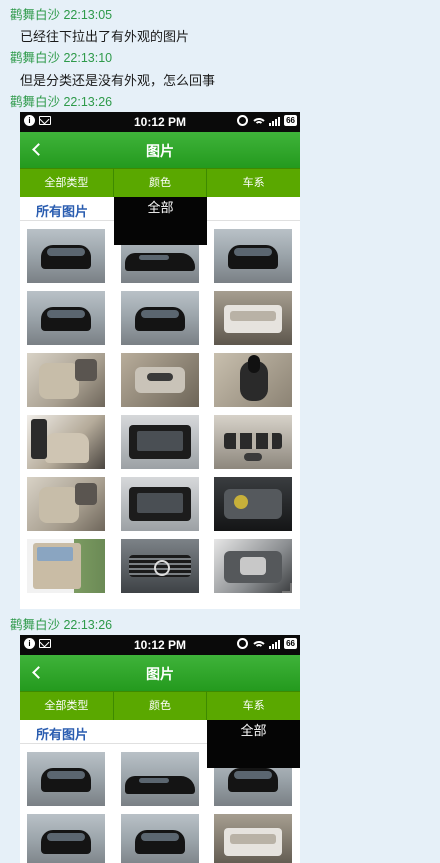  Describe the element at coordinates (66, 566) in the screenshot. I see `open-door-photo` at that location.